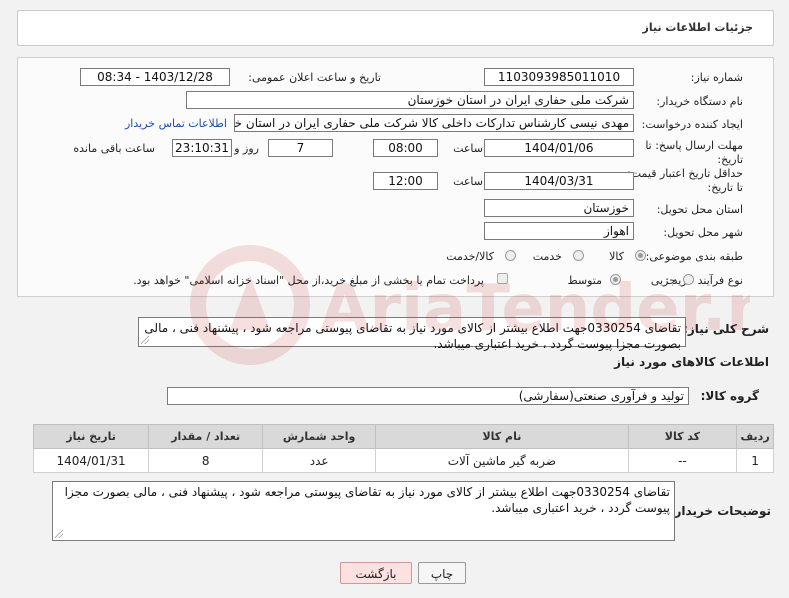 This screenshot has height=598, width=789. Describe the element at coordinates (206, 460) in the screenshot. I see `cell-qty: 8` at that location.